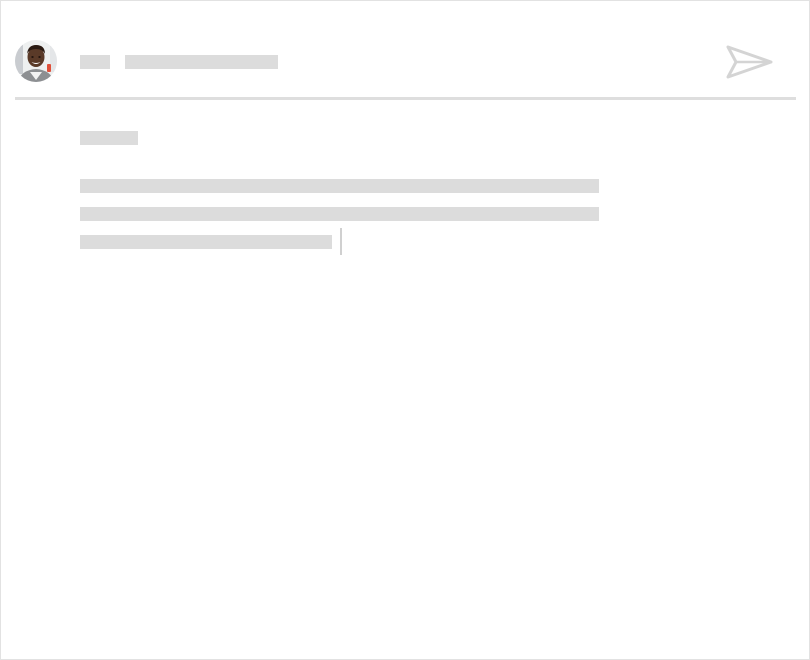 The image size is (810, 660). I want to click on recipient-field, so click(201, 62).